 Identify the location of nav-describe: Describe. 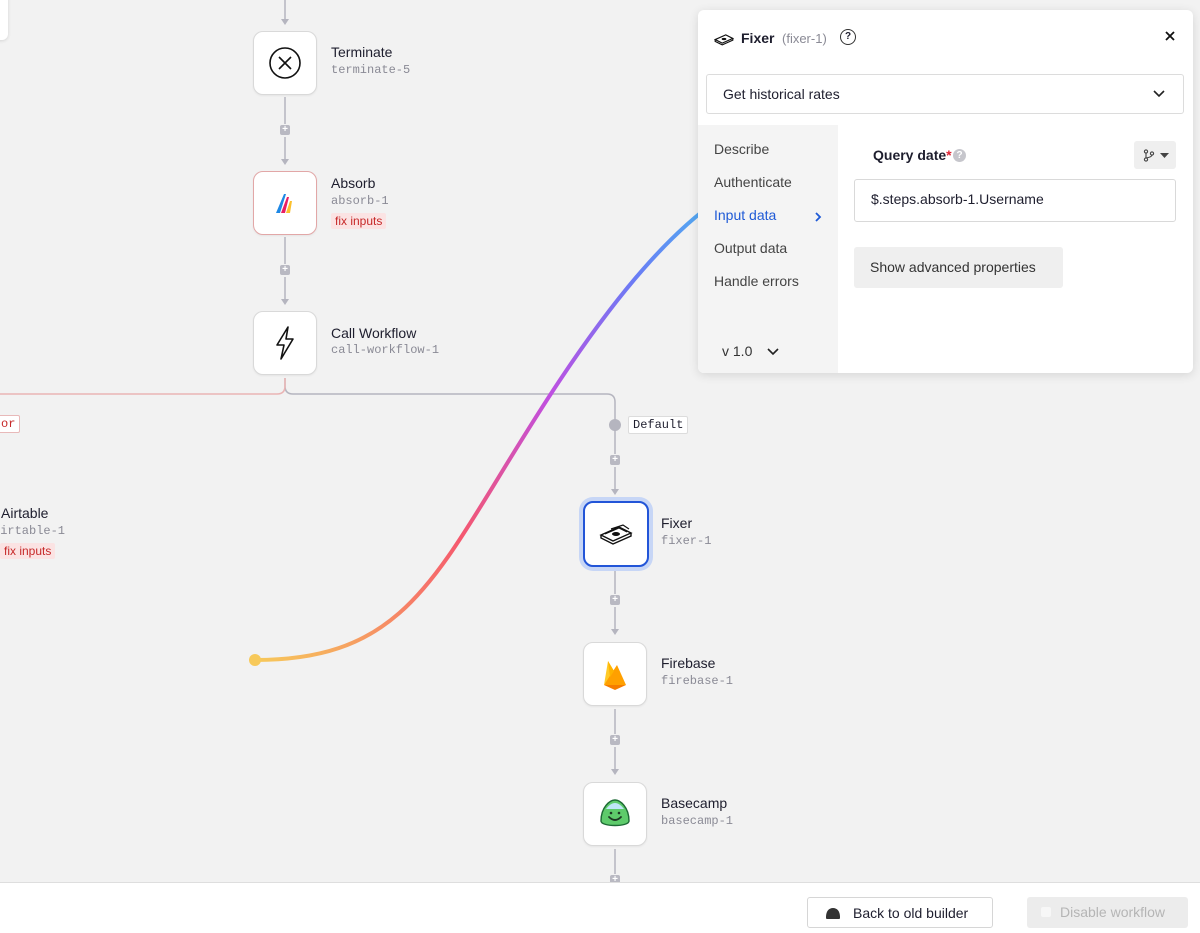
(741, 149).